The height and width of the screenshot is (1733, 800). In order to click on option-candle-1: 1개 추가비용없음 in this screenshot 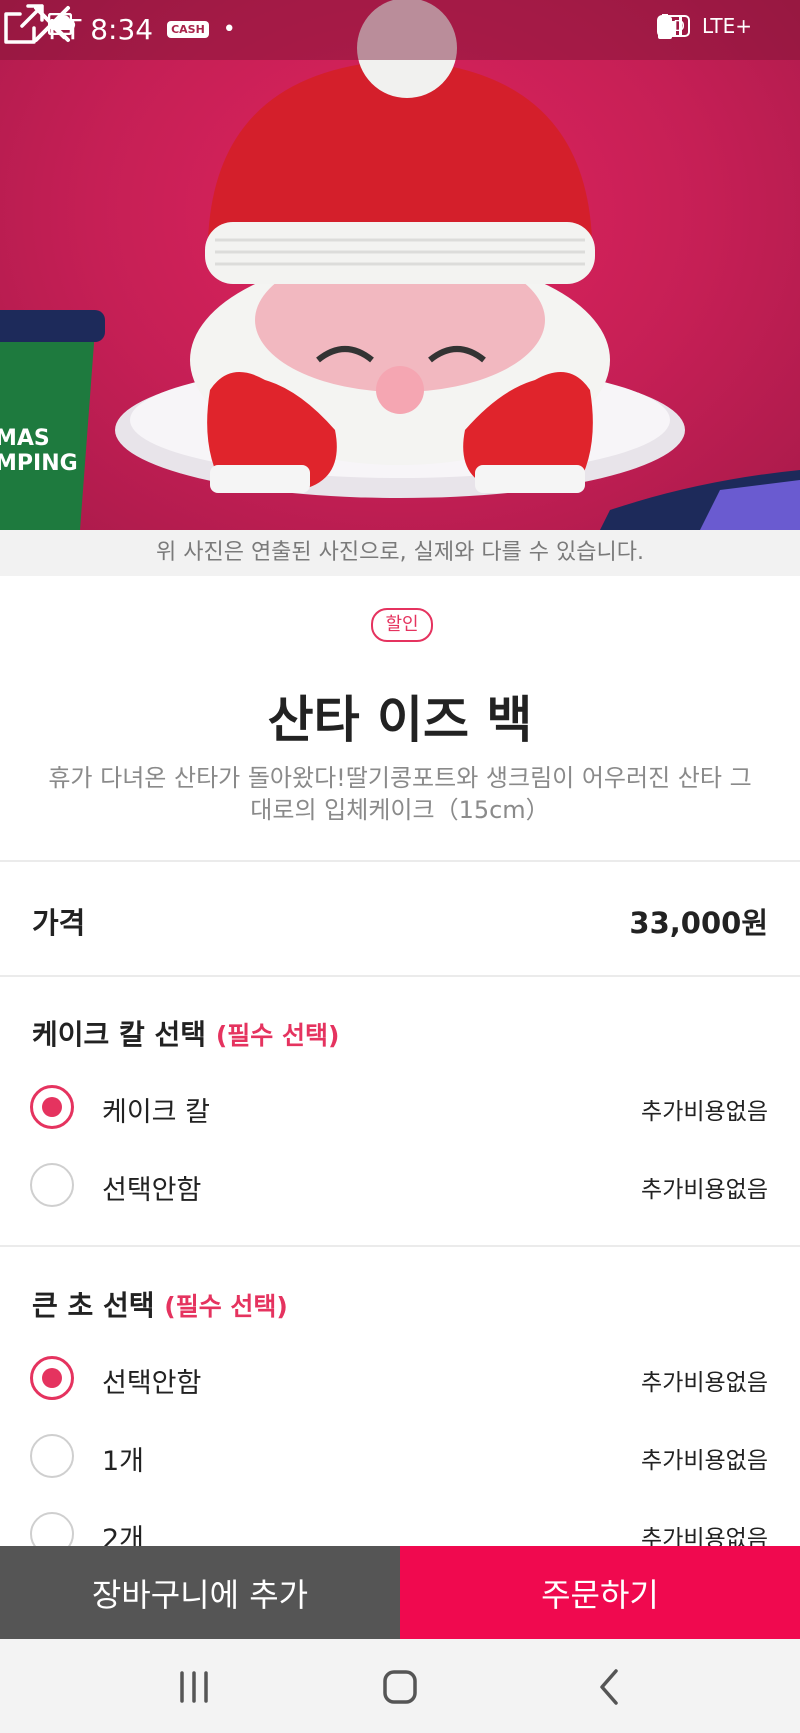, I will do `click(400, 1458)`.